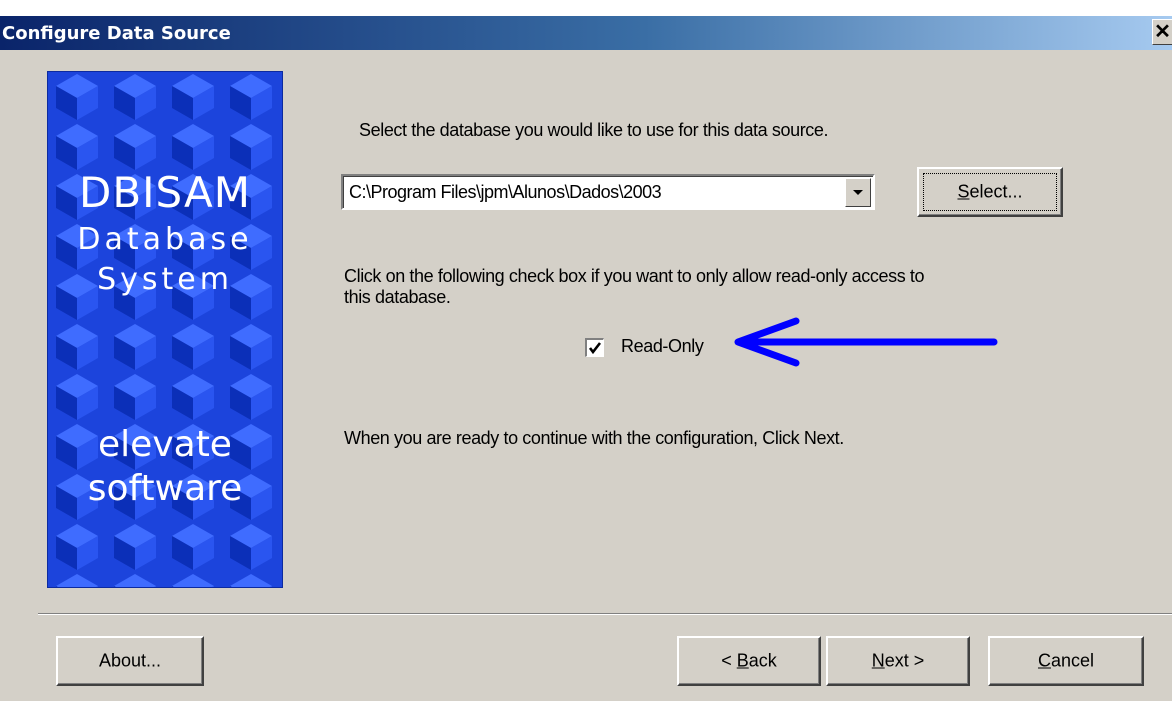 This screenshot has width=1172, height=701. I want to click on annotation-arrow-icon, so click(866, 342).